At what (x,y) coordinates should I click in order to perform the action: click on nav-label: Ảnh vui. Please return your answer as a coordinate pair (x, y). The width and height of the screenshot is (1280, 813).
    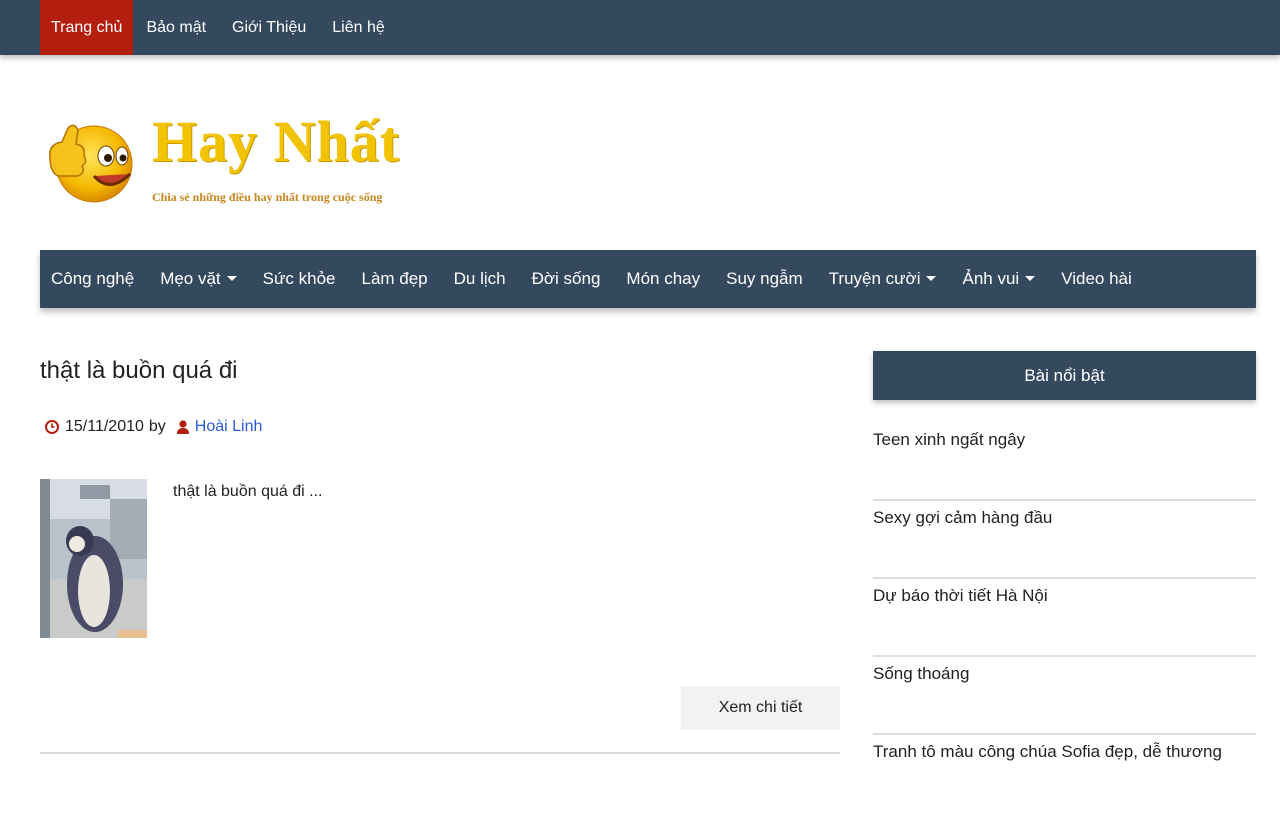
    Looking at the image, I should click on (991, 278).